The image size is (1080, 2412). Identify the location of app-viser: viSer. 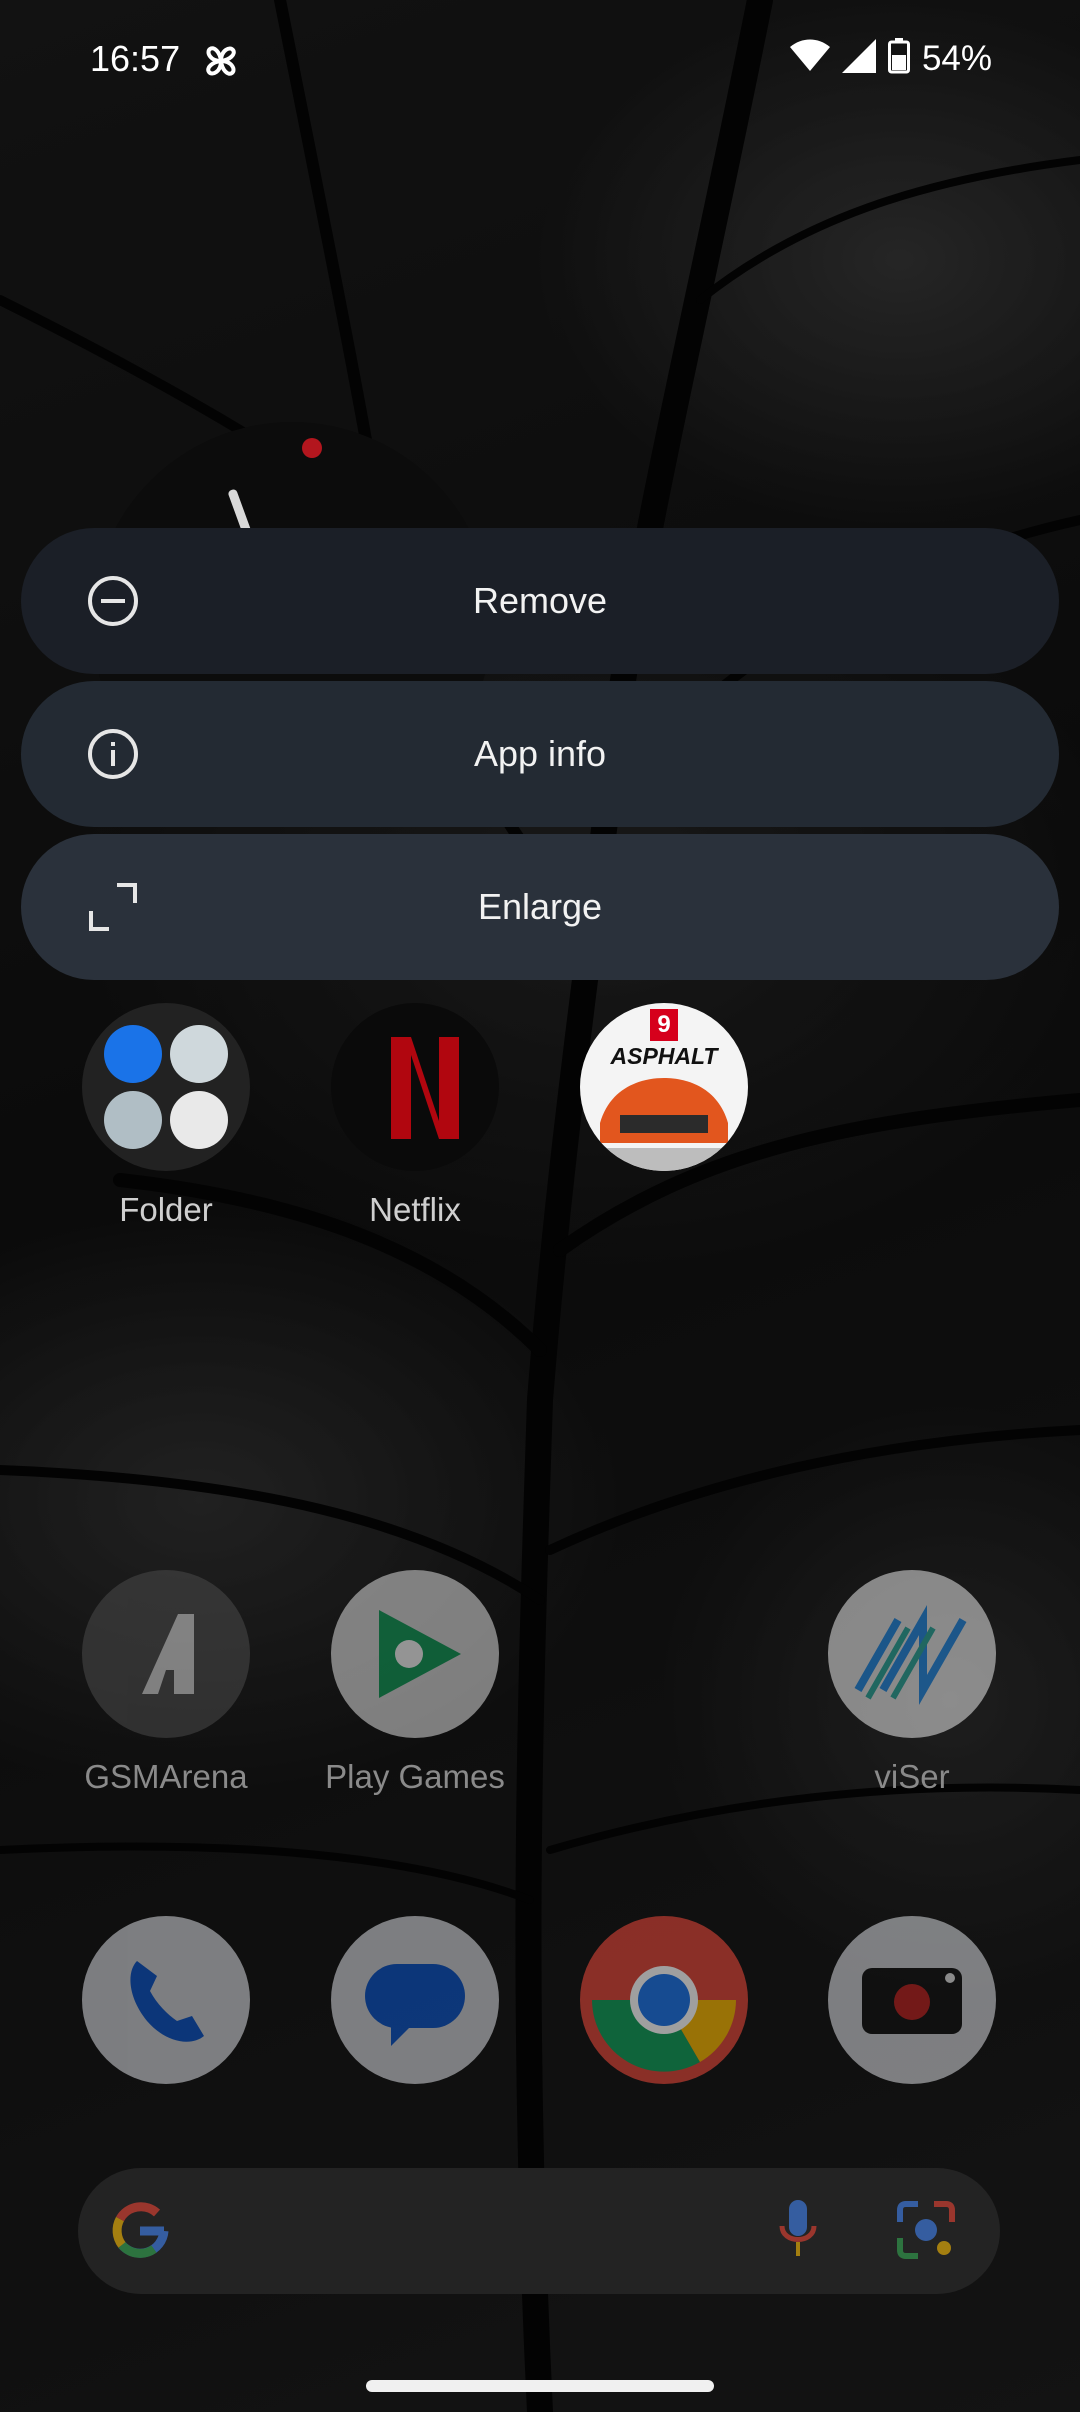
(912, 1683).